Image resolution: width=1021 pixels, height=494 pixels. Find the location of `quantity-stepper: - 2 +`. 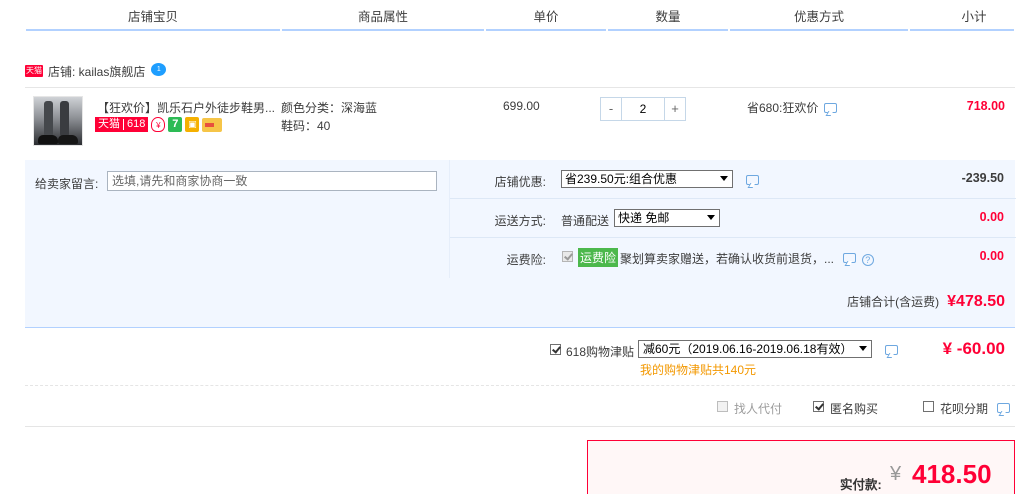

quantity-stepper: - 2 + is located at coordinates (643, 109).